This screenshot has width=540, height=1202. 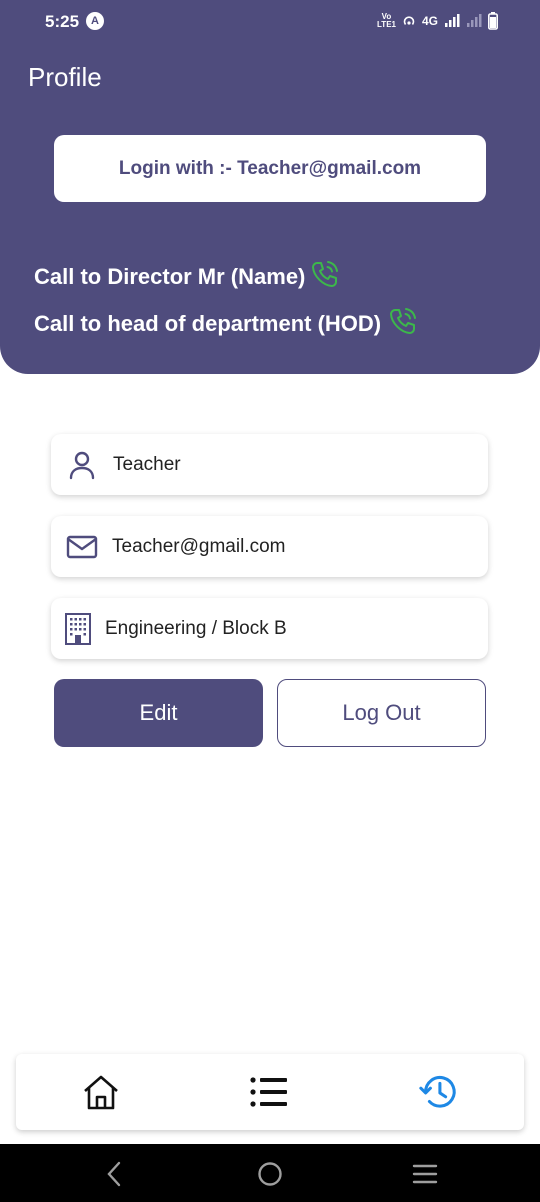 I want to click on status-bar: 5:25 A Vo LTE1 4G, so click(x=270, y=22).